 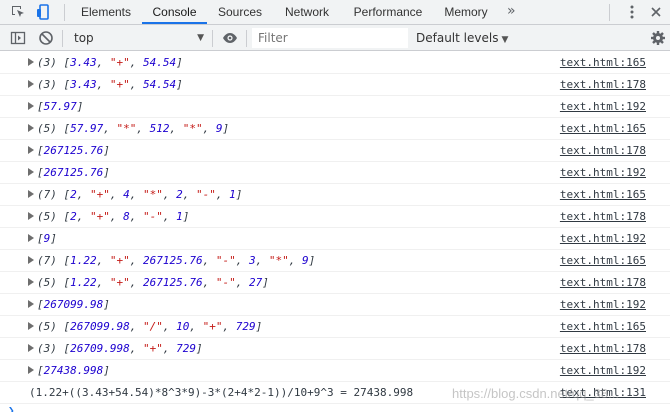 What do you see at coordinates (335, 217) in the screenshot?
I see `console-row: (5) [2, "+", 8, "-", 1] text.html:178` at bounding box center [335, 217].